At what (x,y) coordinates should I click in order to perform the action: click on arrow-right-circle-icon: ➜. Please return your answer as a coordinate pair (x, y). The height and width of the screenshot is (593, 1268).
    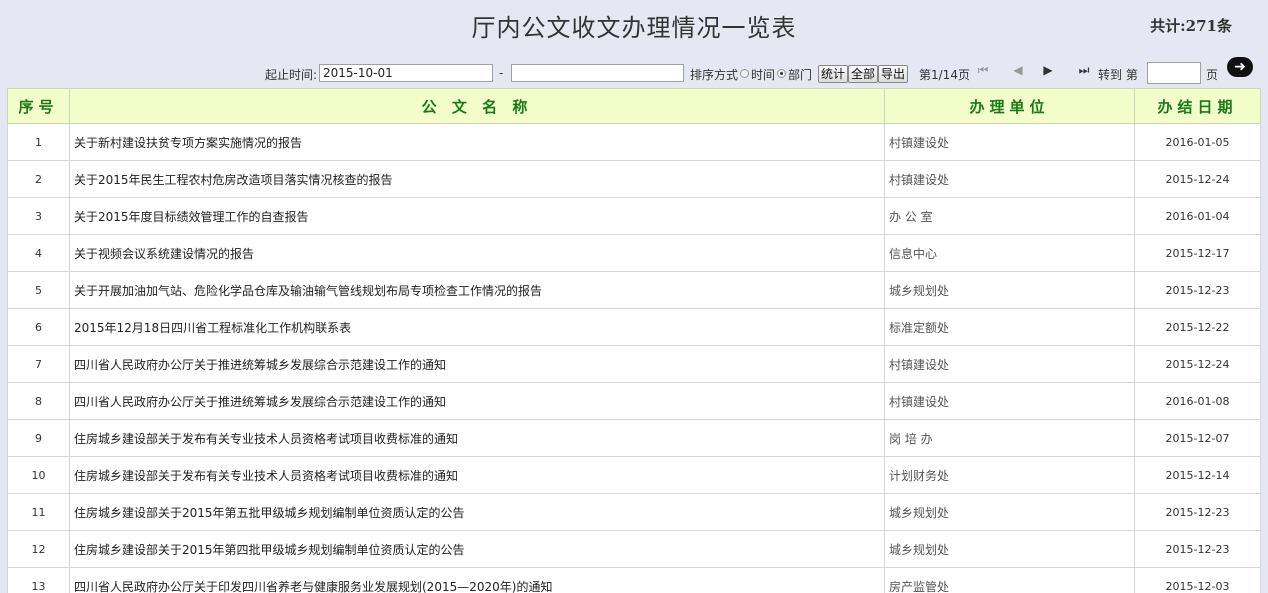
    Looking at the image, I should click on (1240, 67).